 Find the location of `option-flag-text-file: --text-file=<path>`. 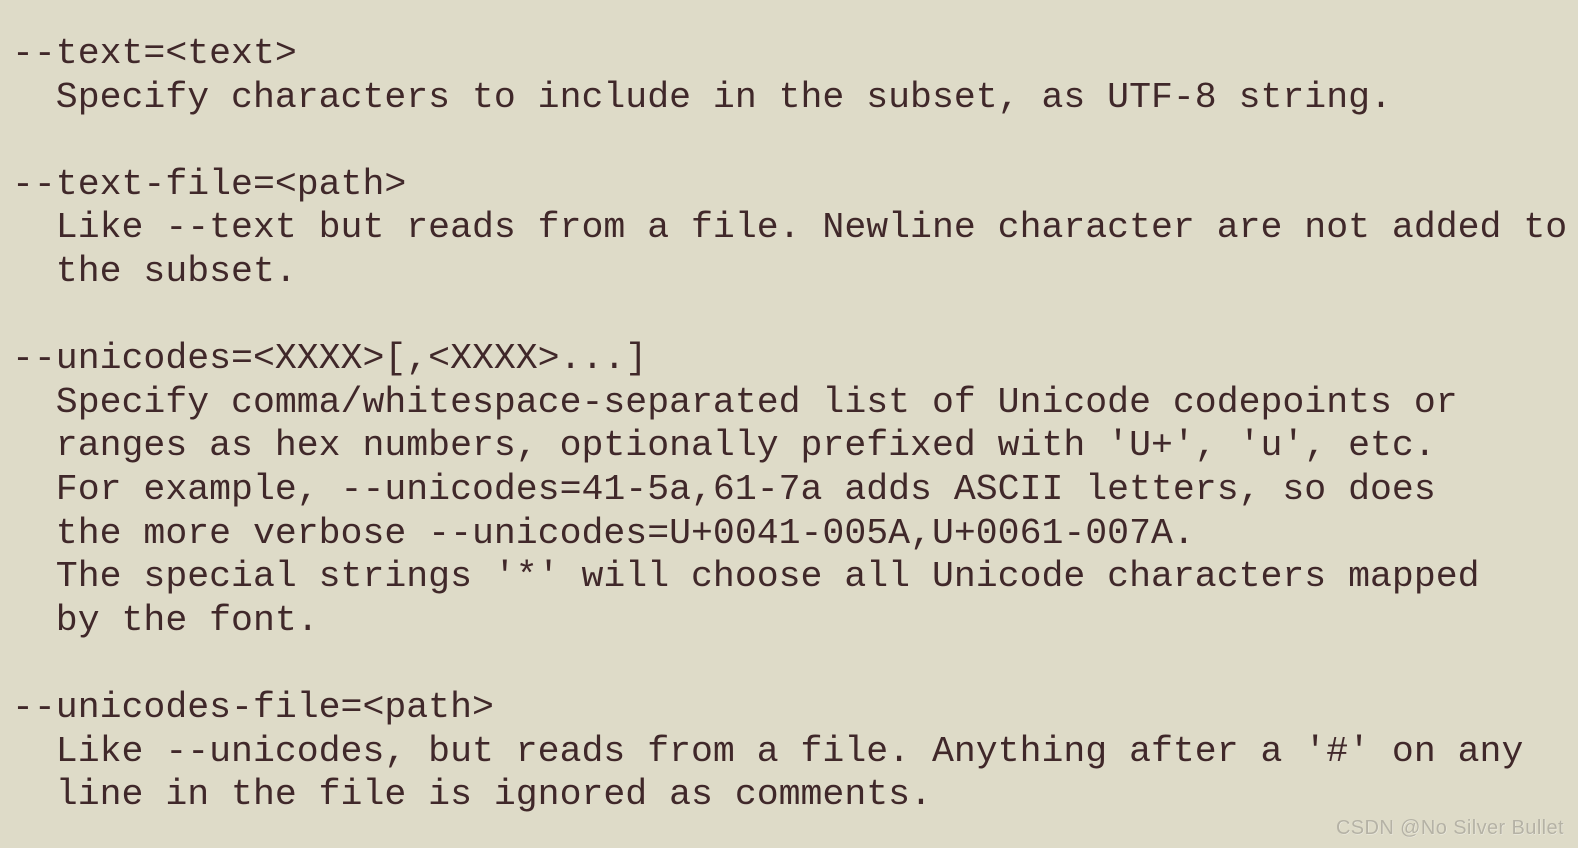

option-flag-text-file: --text-file=<path> is located at coordinates (209, 184).